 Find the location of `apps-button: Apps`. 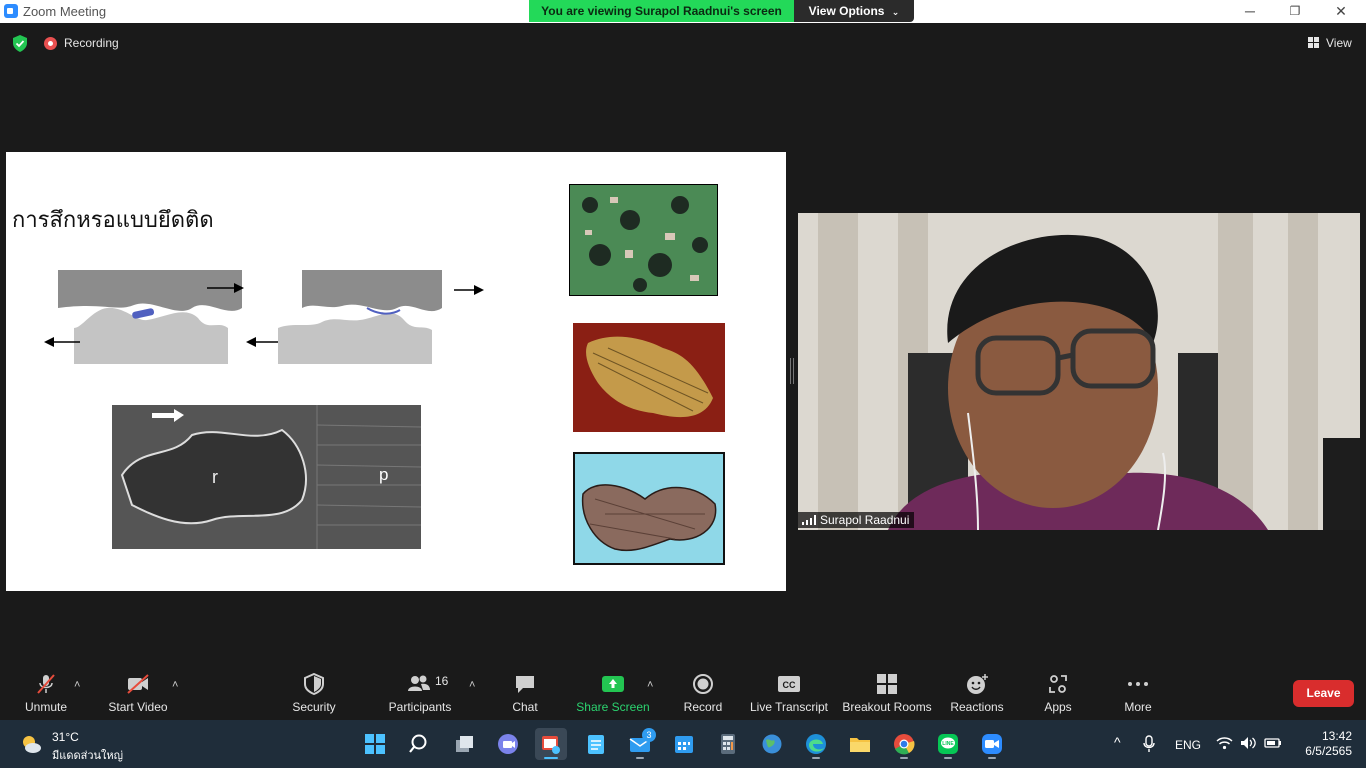

apps-button: Apps is located at coordinates (1058, 691).